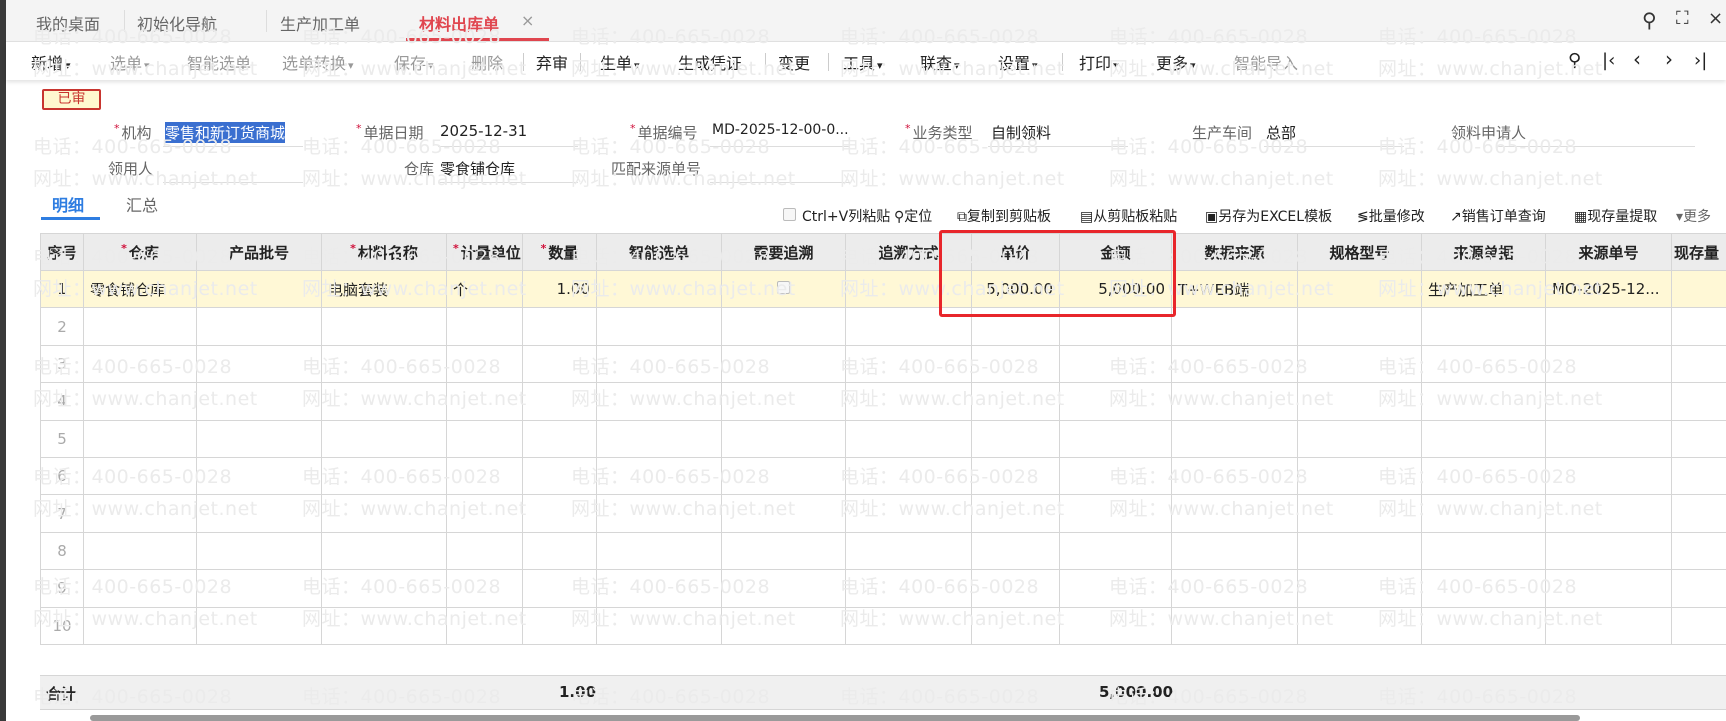 Image resolution: width=1726 pixels, height=721 pixels. Describe the element at coordinates (1268, 216) in the screenshot. I see `save-excel-template-button: ▣另存为EXCEL模板` at that location.